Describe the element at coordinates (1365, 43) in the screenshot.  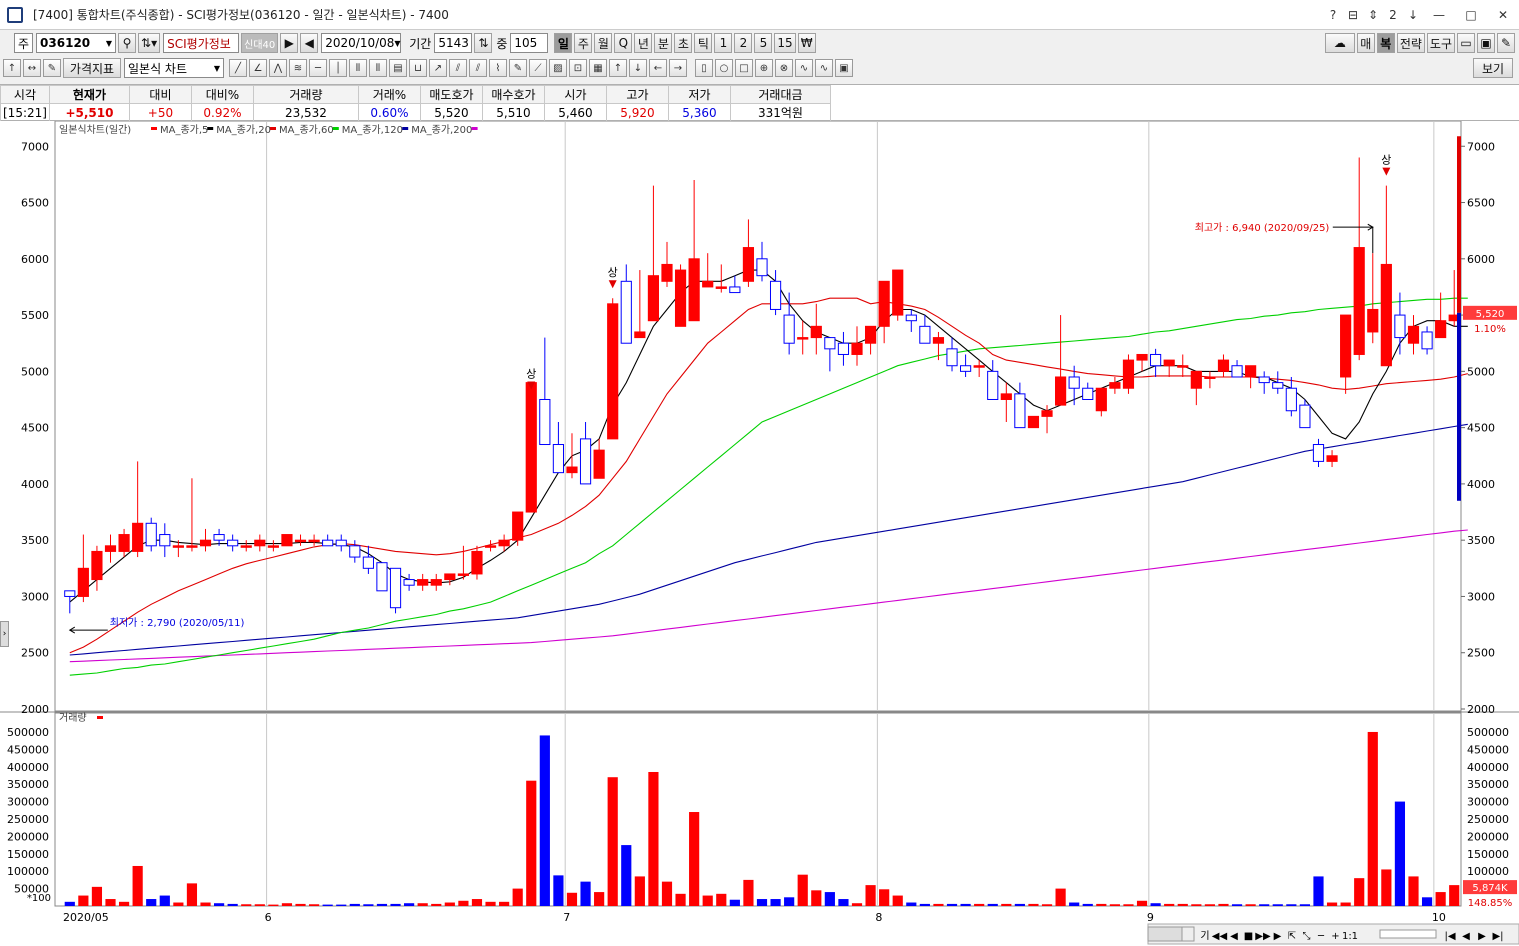
I see `buy-sell-button: 매` at that location.